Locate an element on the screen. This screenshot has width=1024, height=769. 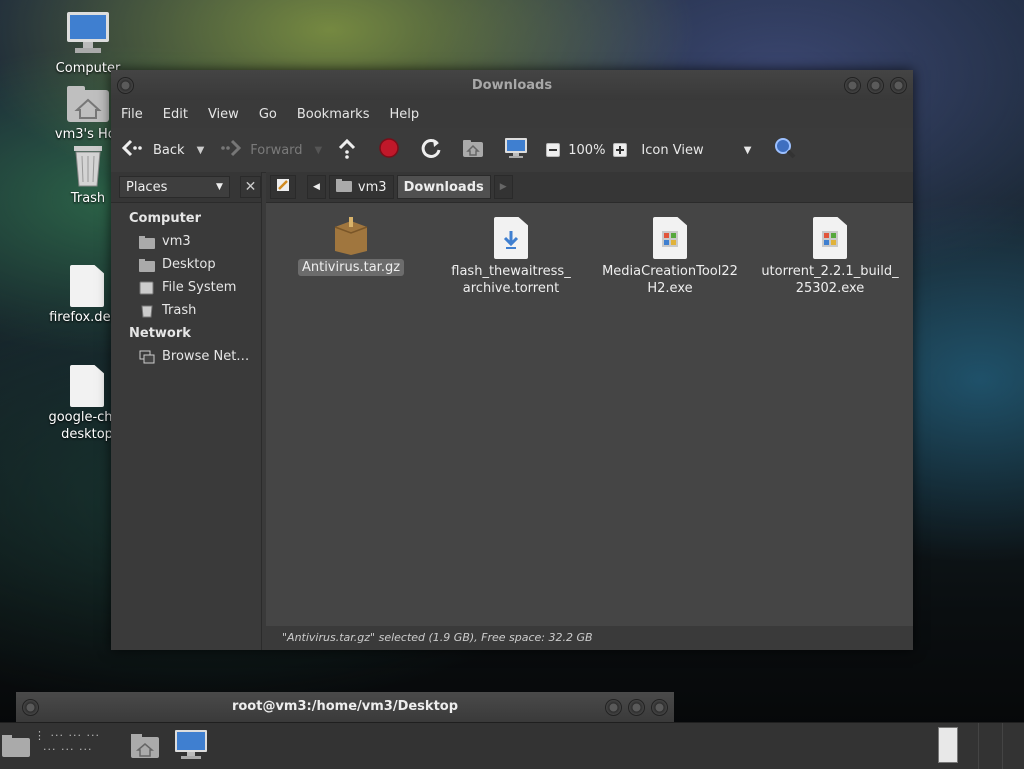
file-name-line2: 25302.exe is located at coordinates (830, 288).